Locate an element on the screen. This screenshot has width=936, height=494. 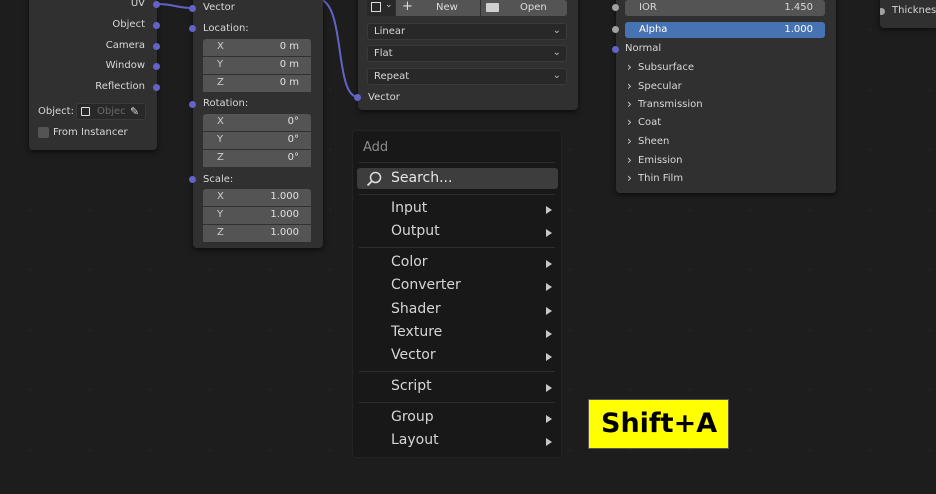
object-picker-placeholder: Objec is located at coordinates (111, 111).